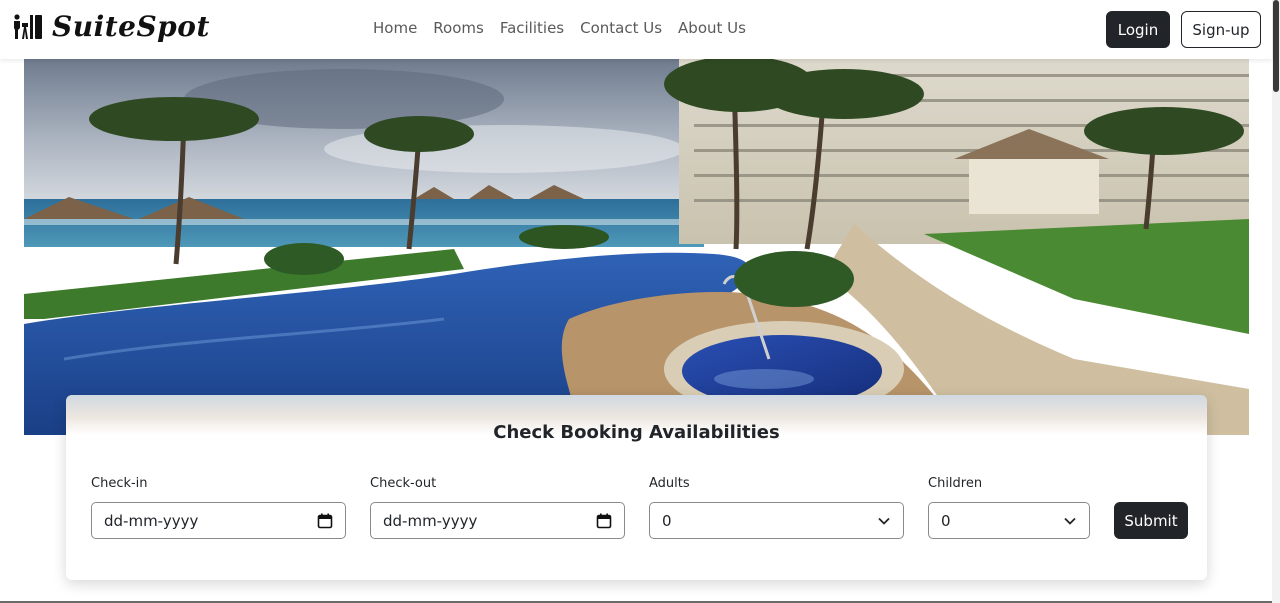 The image size is (1280, 603). Describe the element at coordinates (151, 520) in the screenshot. I see `checkin-value: dd-mm-yyyy` at that location.